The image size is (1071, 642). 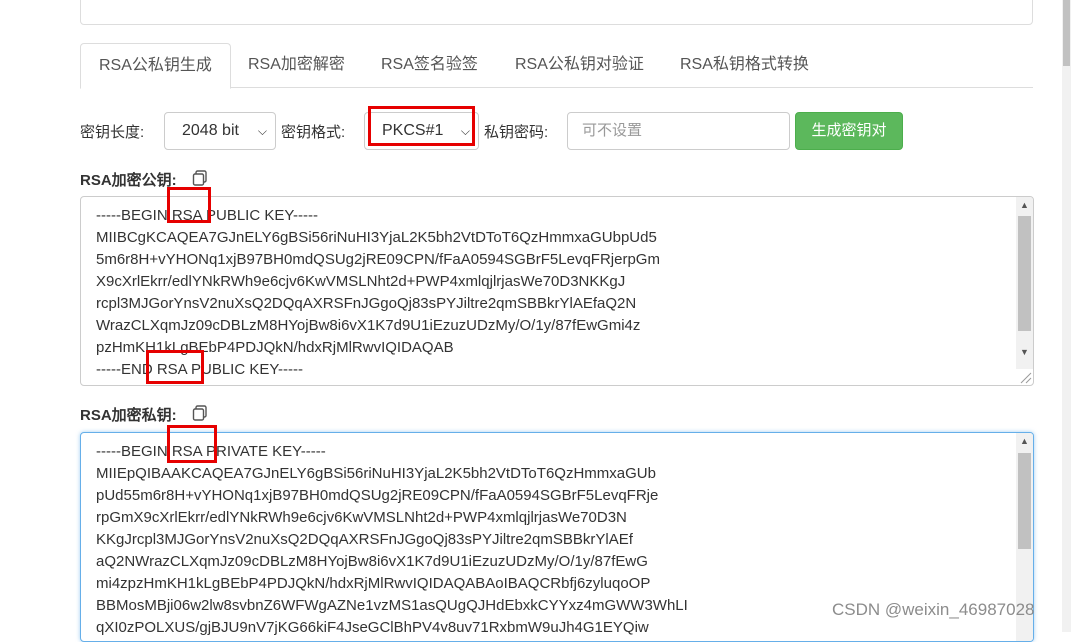 I want to click on page-scrollbar-thumb, so click(x=1066, y=33).